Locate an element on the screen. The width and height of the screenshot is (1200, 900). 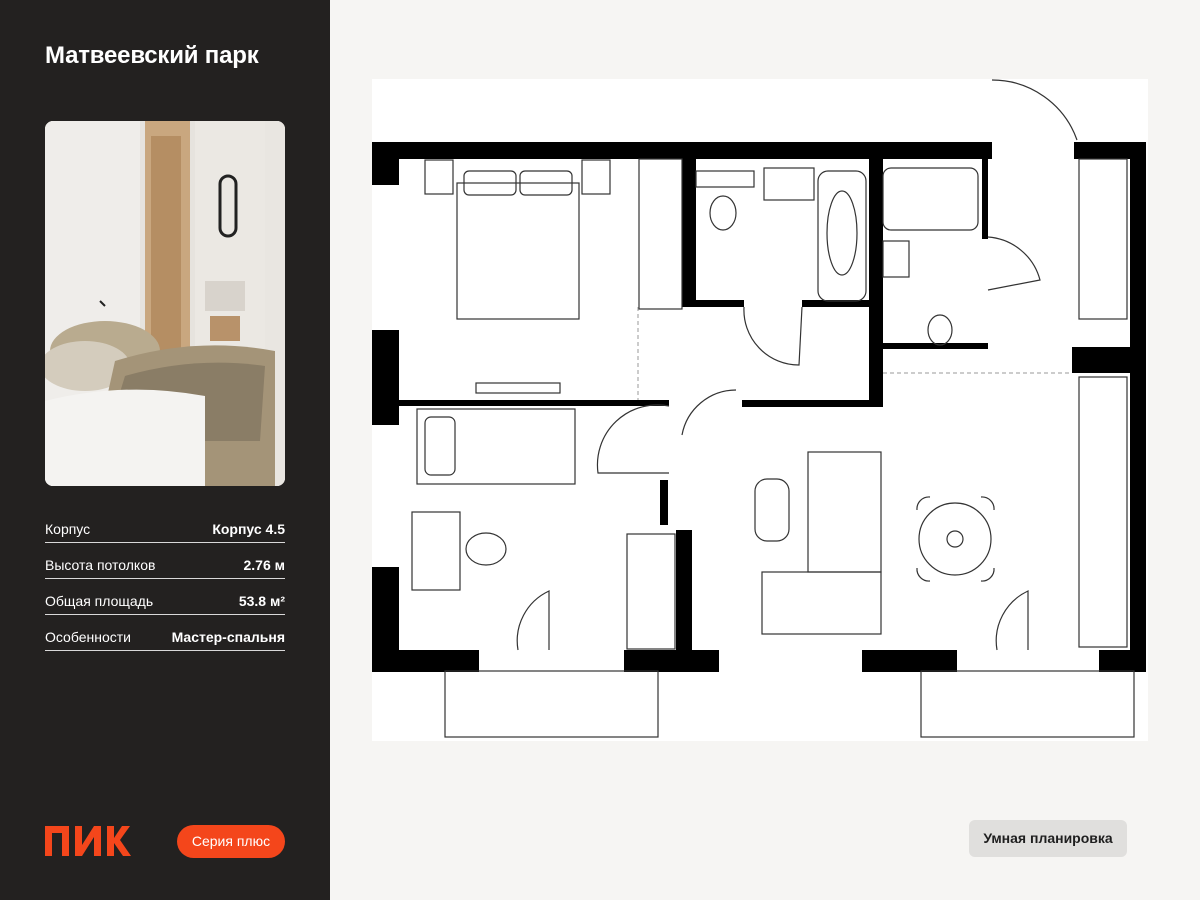
spec-value: Мастер-спальня is located at coordinates (228, 637).